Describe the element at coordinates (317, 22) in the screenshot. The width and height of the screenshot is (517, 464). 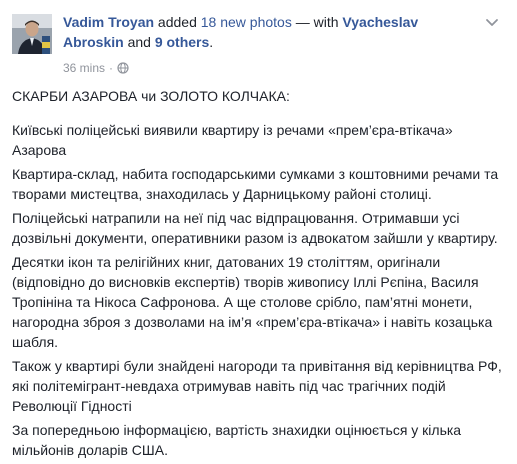
I see `with-text: — with` at that location.